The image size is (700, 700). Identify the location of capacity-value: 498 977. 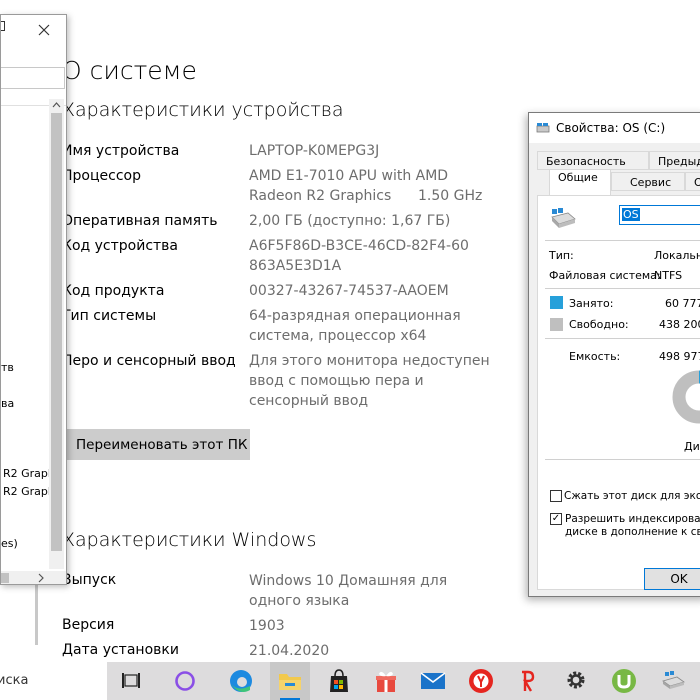
(679, 356).